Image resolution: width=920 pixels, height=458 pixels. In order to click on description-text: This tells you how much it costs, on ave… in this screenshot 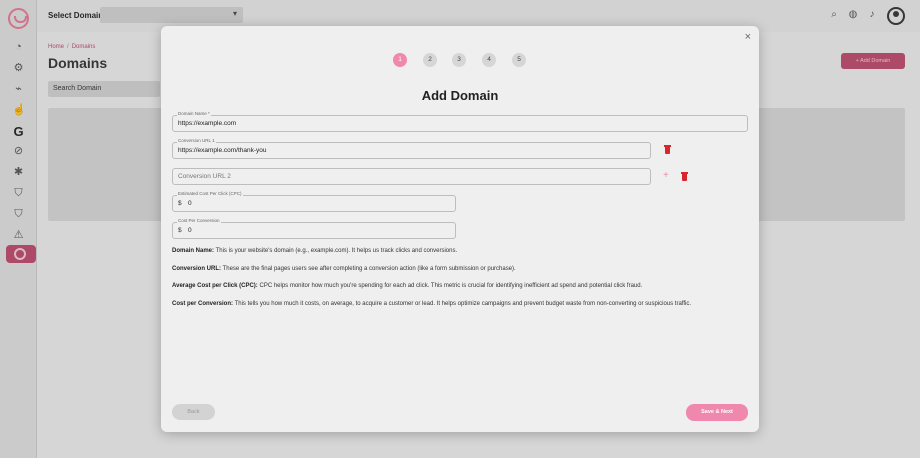, I will do `click(462, 304)`.